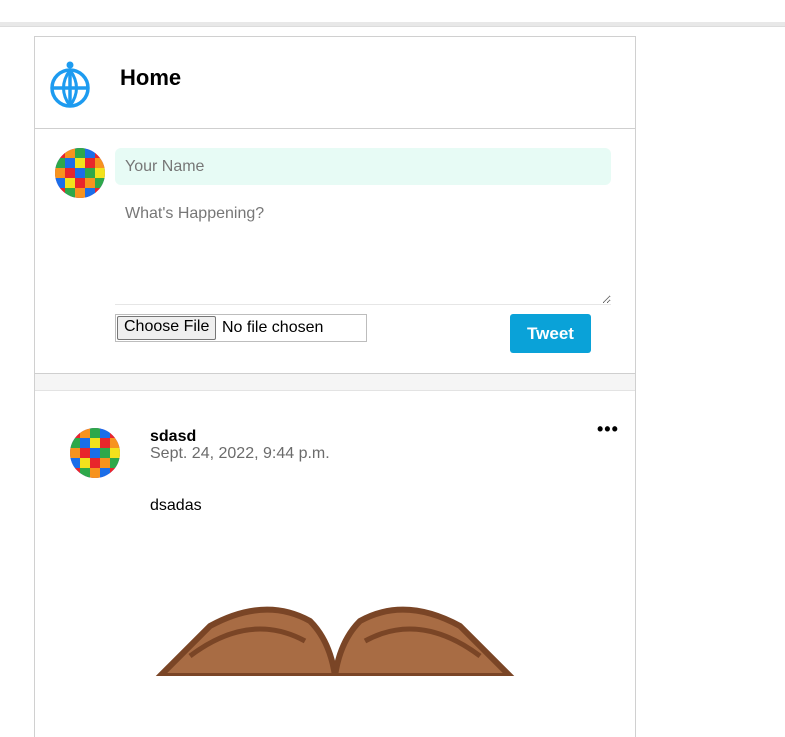 This screenshot has height=737, width=785. What do you see at coordinates (173, 436) in the screenshot?
I see `tweet-author: sdasd` at bounding box center [173, 436].